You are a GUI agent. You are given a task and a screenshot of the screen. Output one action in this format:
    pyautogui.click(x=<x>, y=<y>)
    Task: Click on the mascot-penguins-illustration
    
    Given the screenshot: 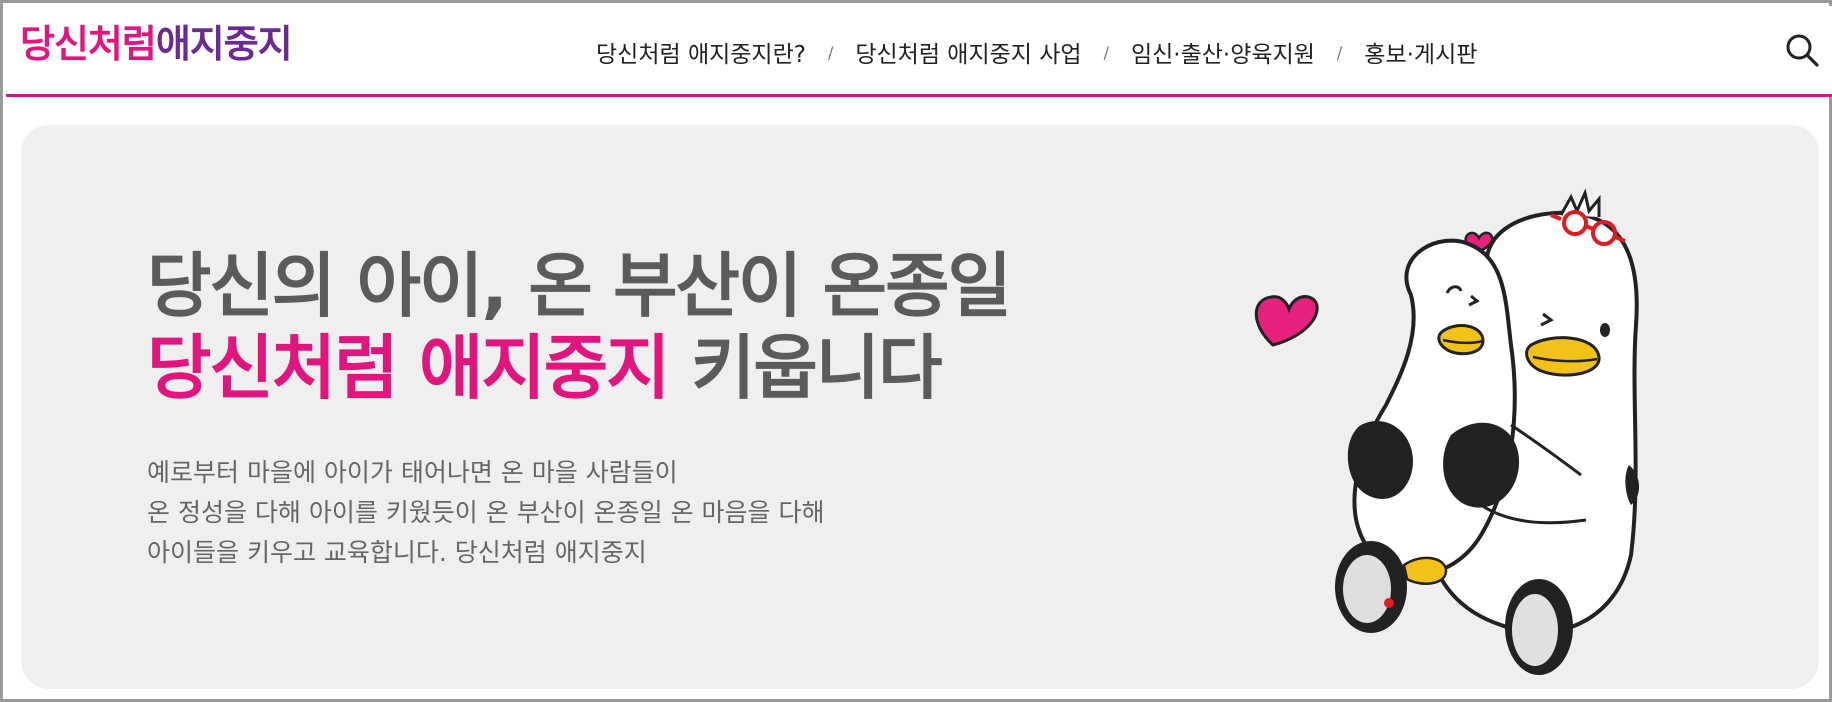 What is the action you would take?
    pyautogui.click(x=1447, y=431)
    